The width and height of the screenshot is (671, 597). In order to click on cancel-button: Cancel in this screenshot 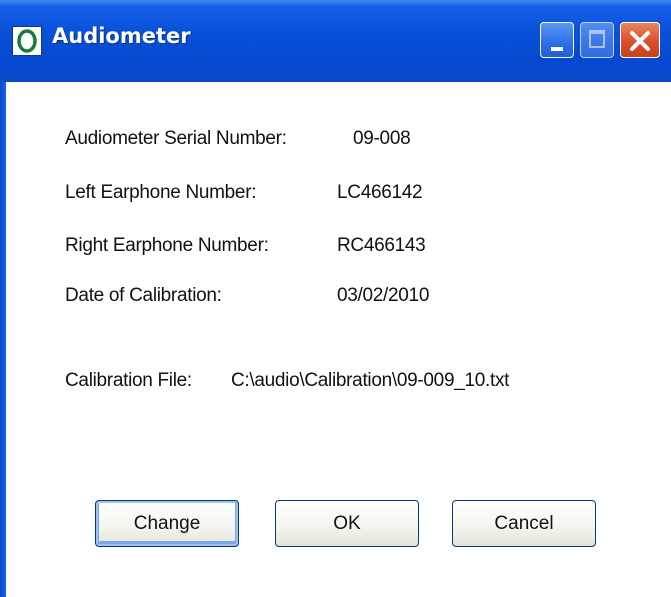, I will do `click(524, 523)`.